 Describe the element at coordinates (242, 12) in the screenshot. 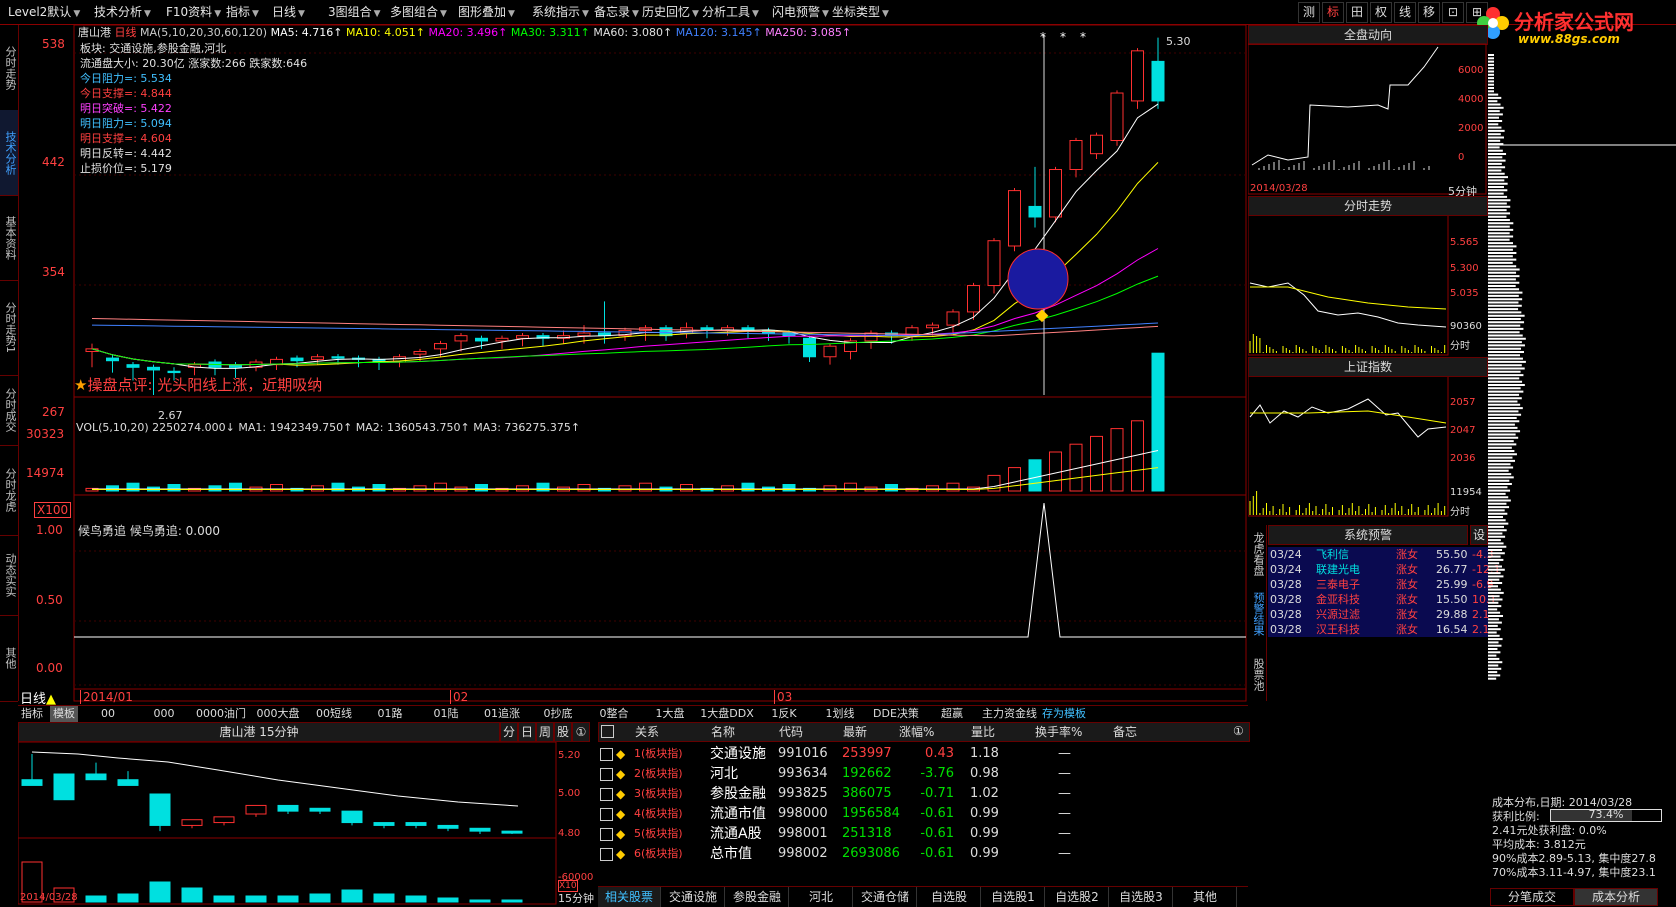

I see `menu-item: 指标 ▼` at that location.